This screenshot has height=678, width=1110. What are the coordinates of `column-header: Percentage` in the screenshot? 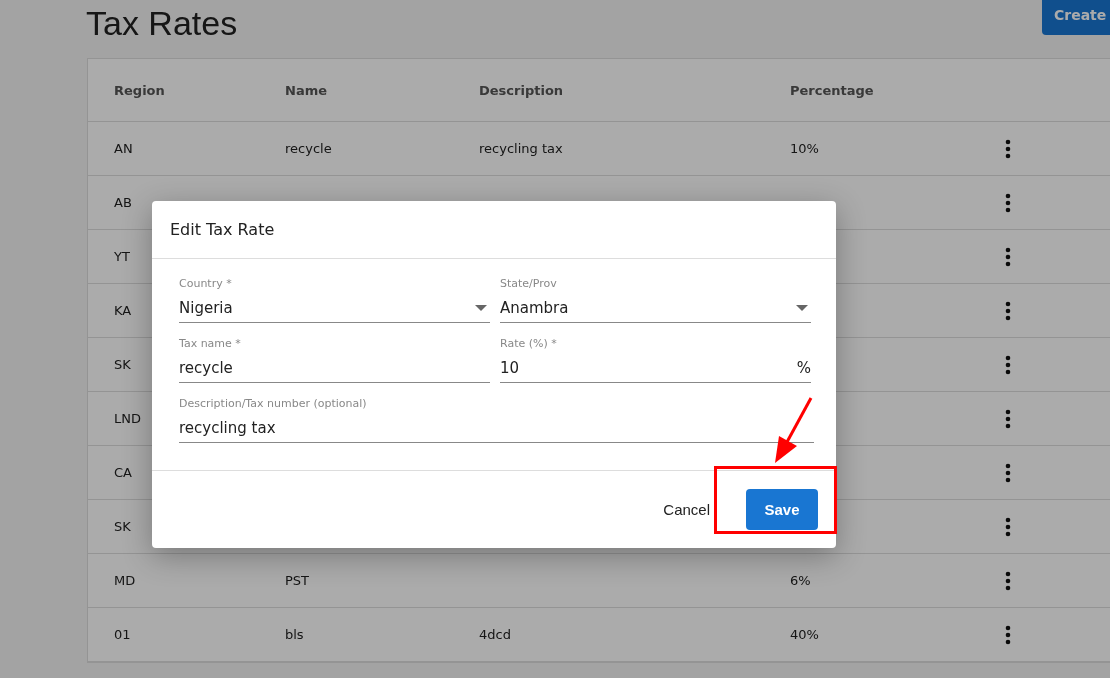 It's located at (832, 90).